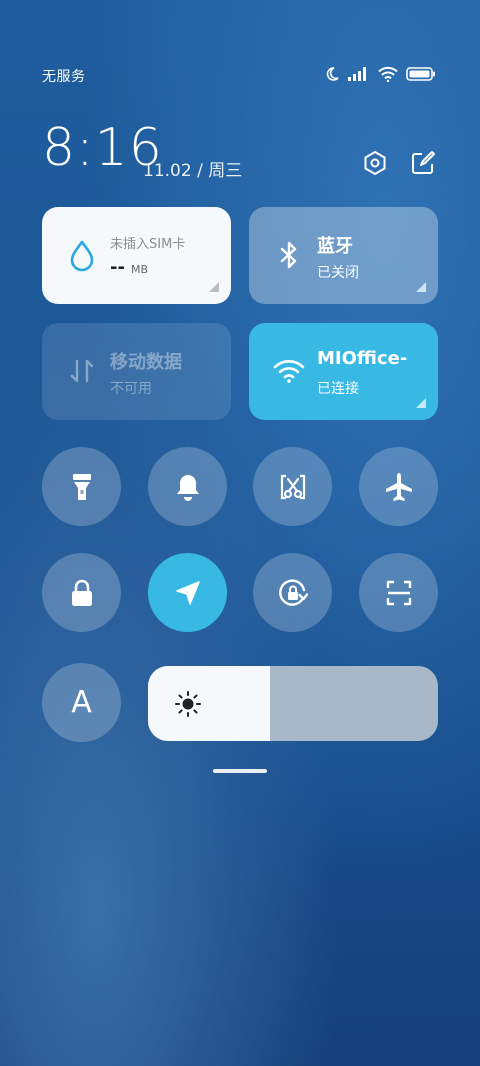 This screenshot has width=480, height=1066. What do you see at coordinates (293, 703) in the screenshot?
I see `brightness-slider` at bounding box center [293, 703].